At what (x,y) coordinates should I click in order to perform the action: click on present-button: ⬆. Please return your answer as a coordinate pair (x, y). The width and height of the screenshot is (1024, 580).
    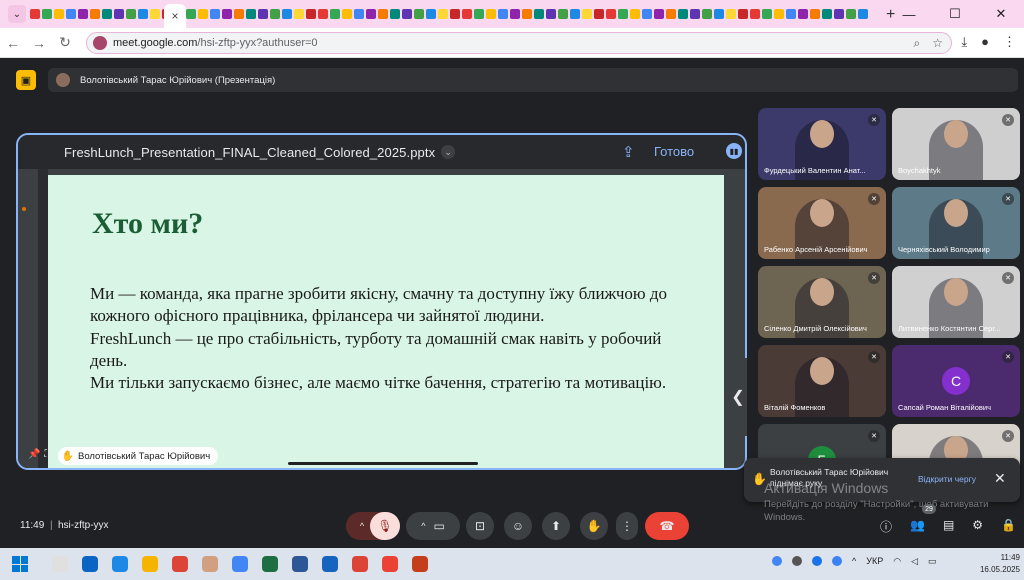
    Looking at the image, I should click on (556, 526).